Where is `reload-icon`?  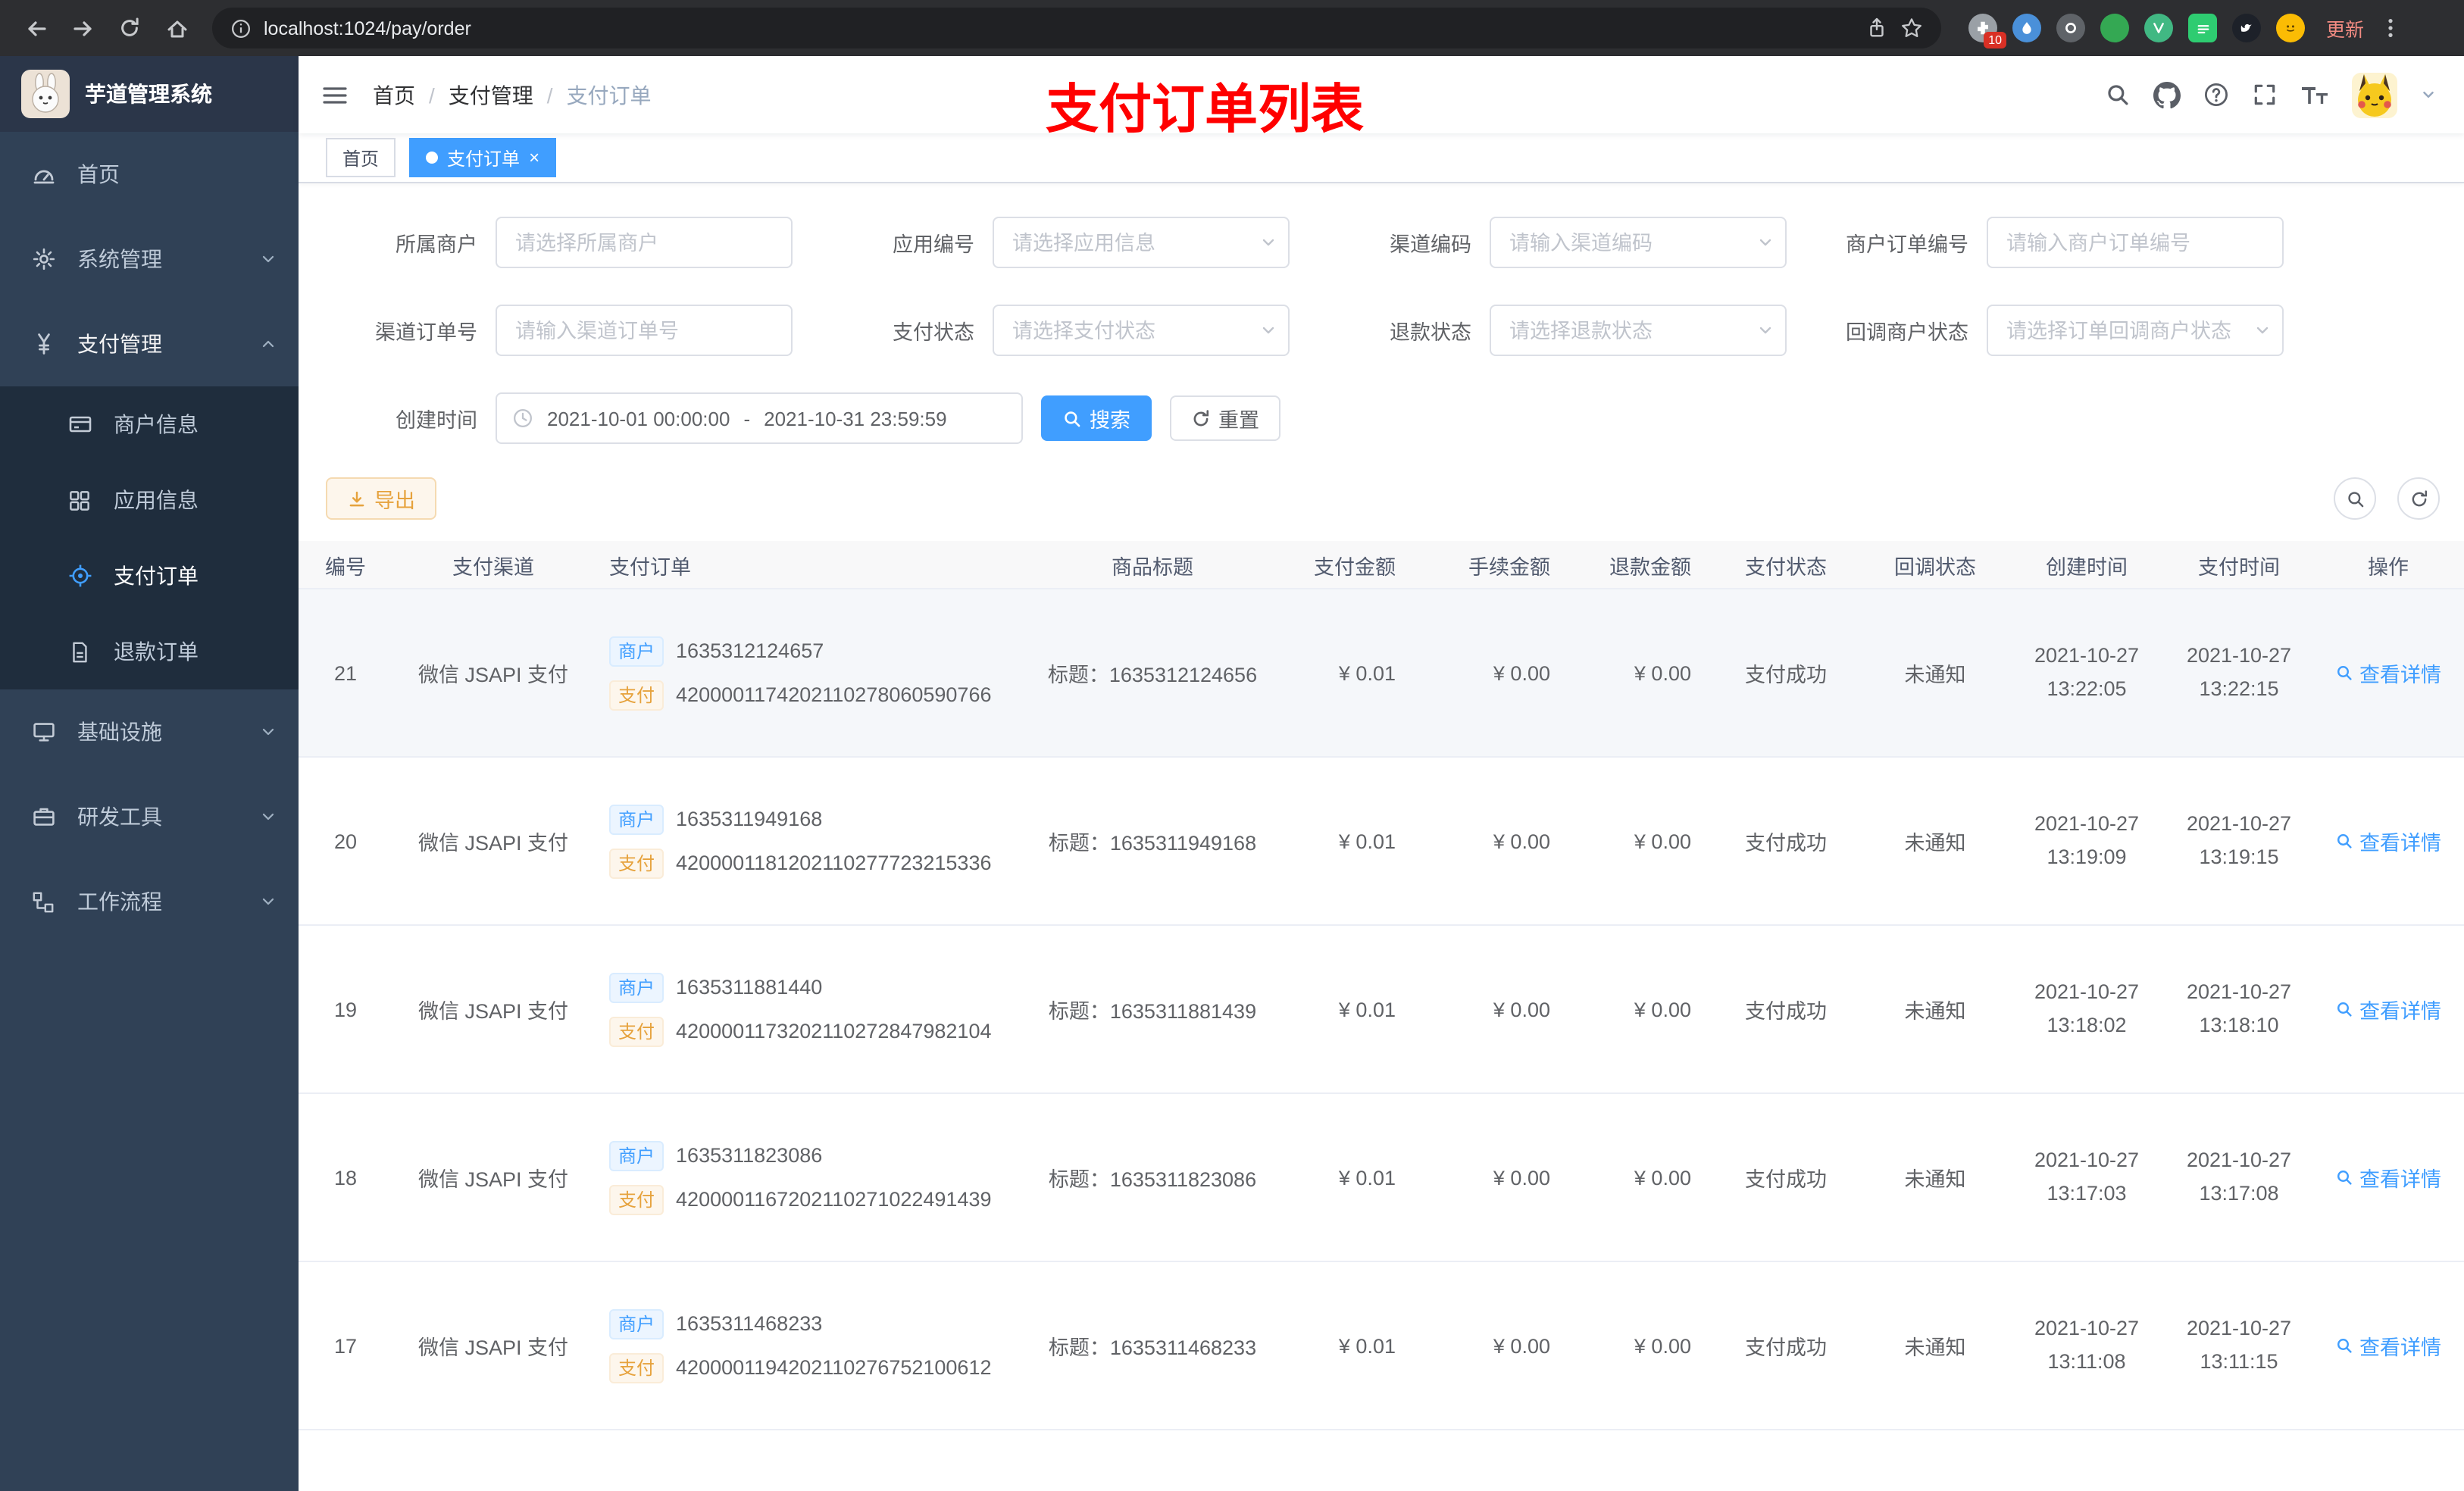 reload-icon is located at coordinates (129, 28).